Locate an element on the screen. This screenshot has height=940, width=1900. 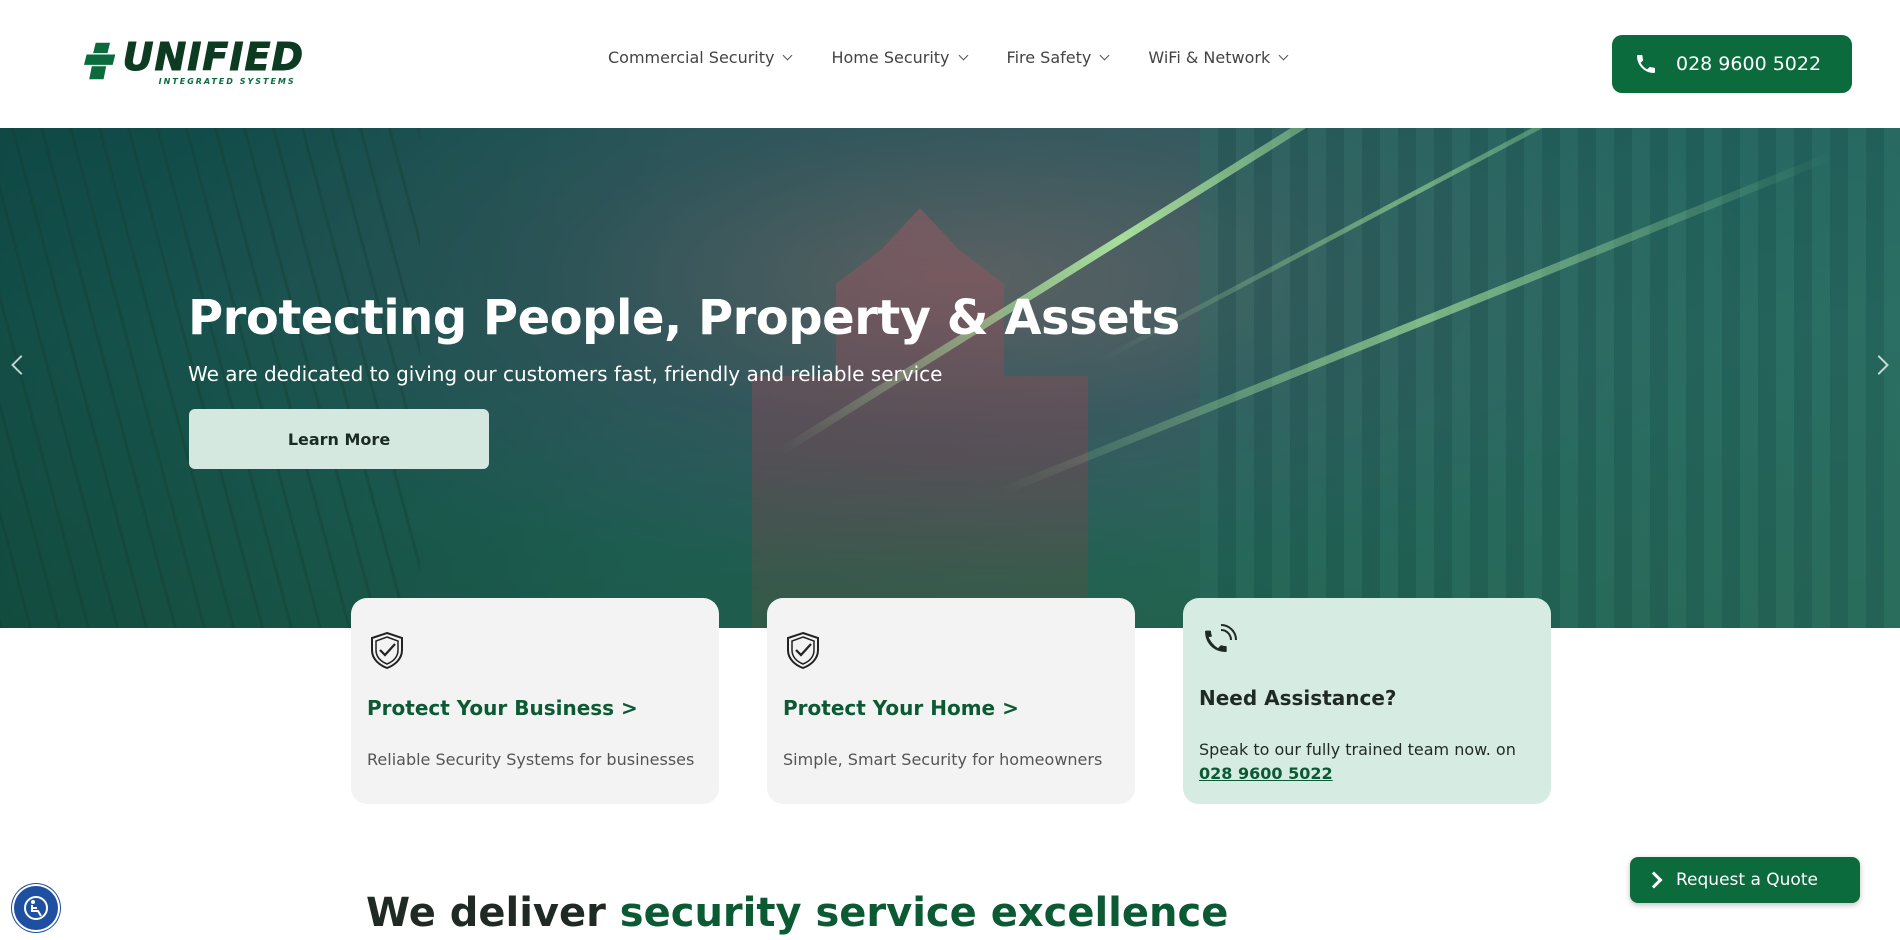
nav-label: Commercial Security is located at coordinates (691, 57).